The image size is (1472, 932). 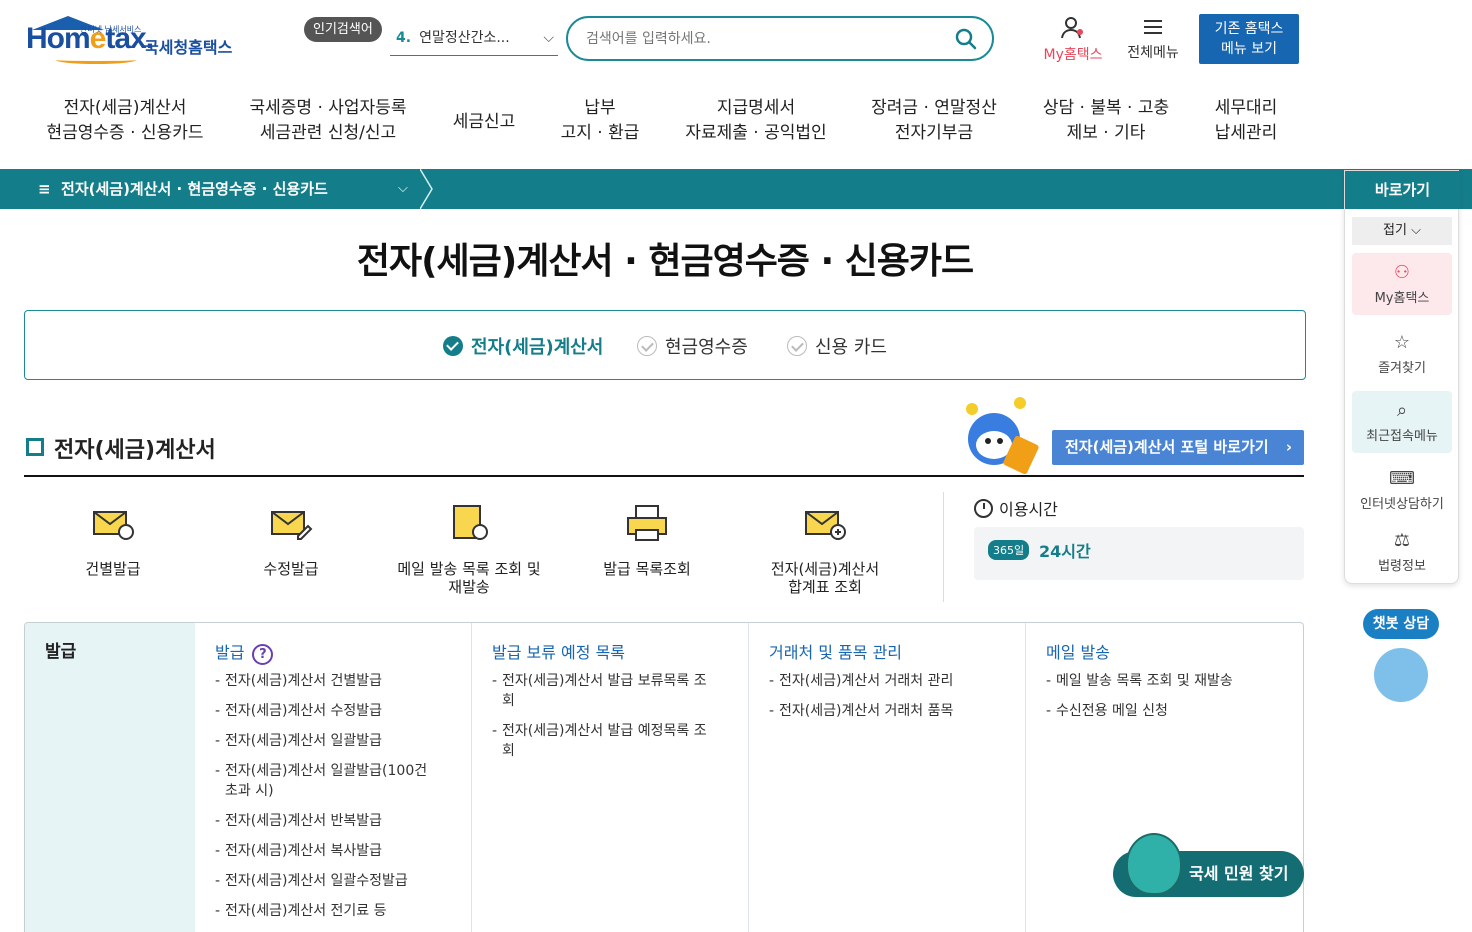 I want to click on usage-time-box: 365일 24시간, so click(x=1139, y=553).